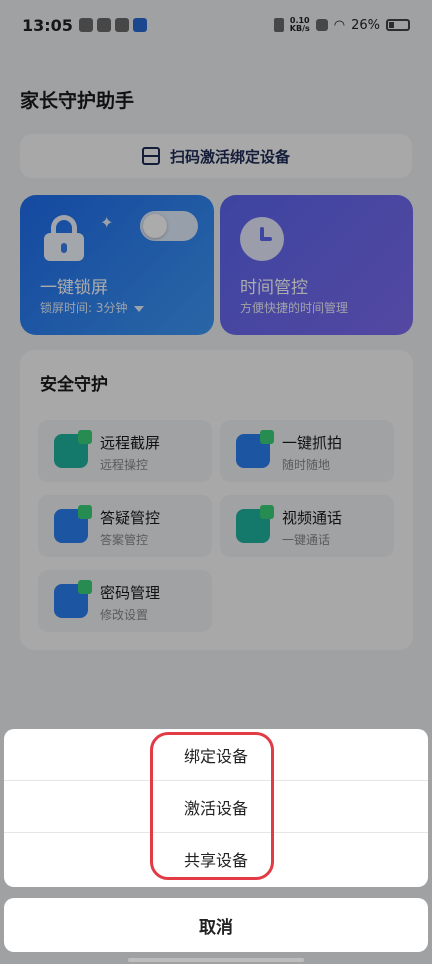 The width and height of the screenshot is (432, 964). I want to click on home-indicator, so click(216, 960).